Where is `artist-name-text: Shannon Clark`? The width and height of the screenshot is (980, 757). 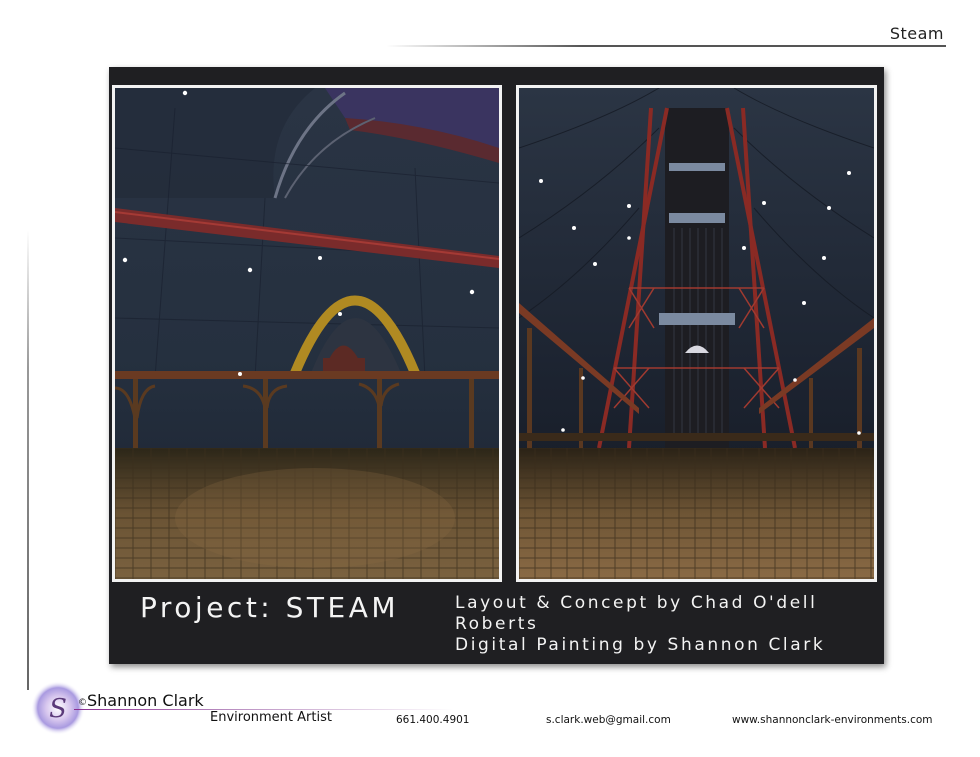
artist-name-text: Shannon Clark is located at coordinates (145, 700).